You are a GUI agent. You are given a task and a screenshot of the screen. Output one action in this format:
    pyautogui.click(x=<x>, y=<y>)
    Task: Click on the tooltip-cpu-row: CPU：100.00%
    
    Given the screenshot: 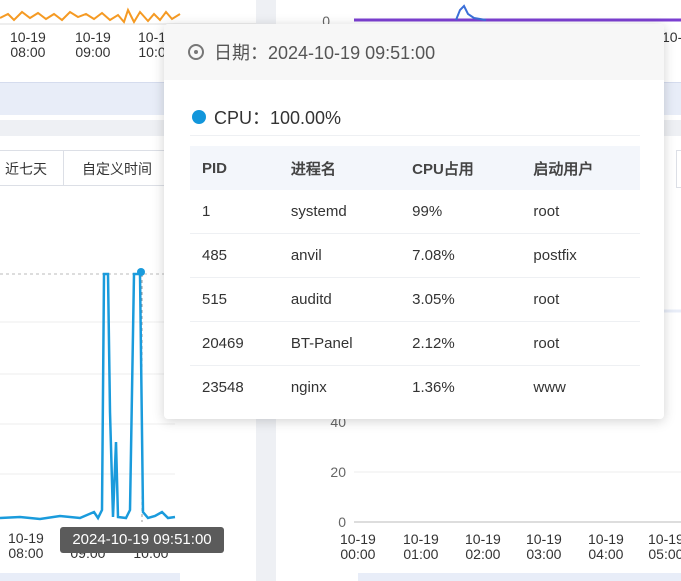 What is the action you would take?
    pyautogui.click(x=266, y=117)
    